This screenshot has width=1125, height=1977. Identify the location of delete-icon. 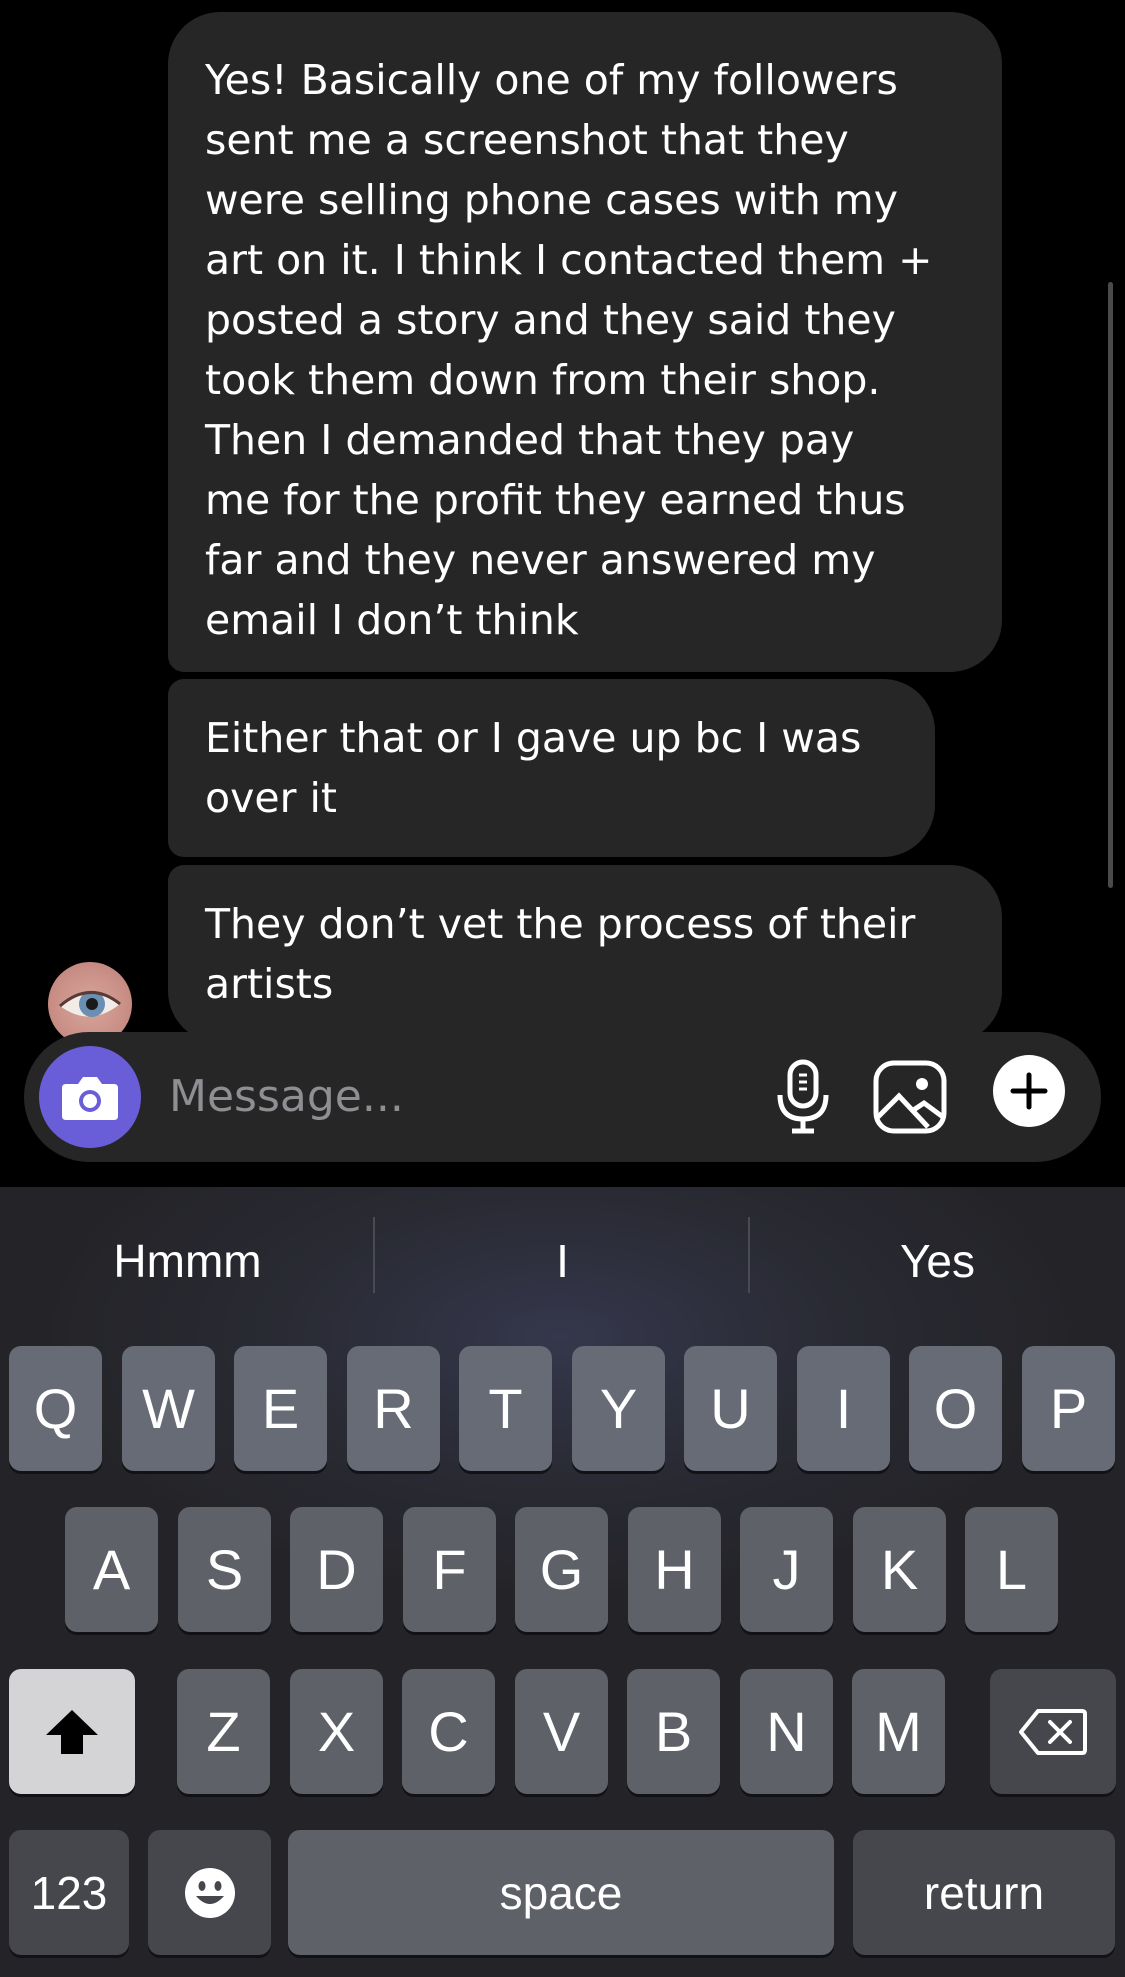
(1053, 1731).